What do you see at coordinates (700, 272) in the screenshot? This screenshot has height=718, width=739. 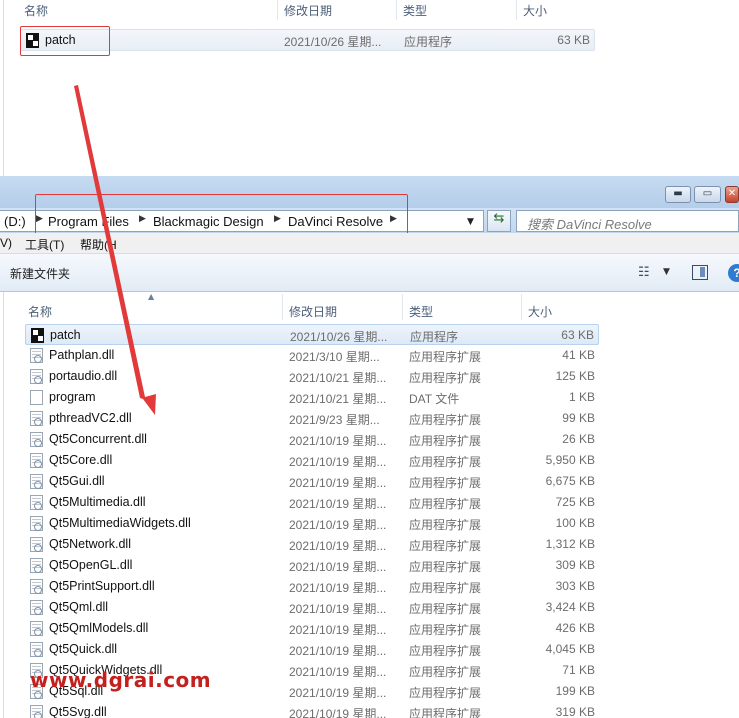 I see `preview-pane-icon` at bounding box center [700, 272].